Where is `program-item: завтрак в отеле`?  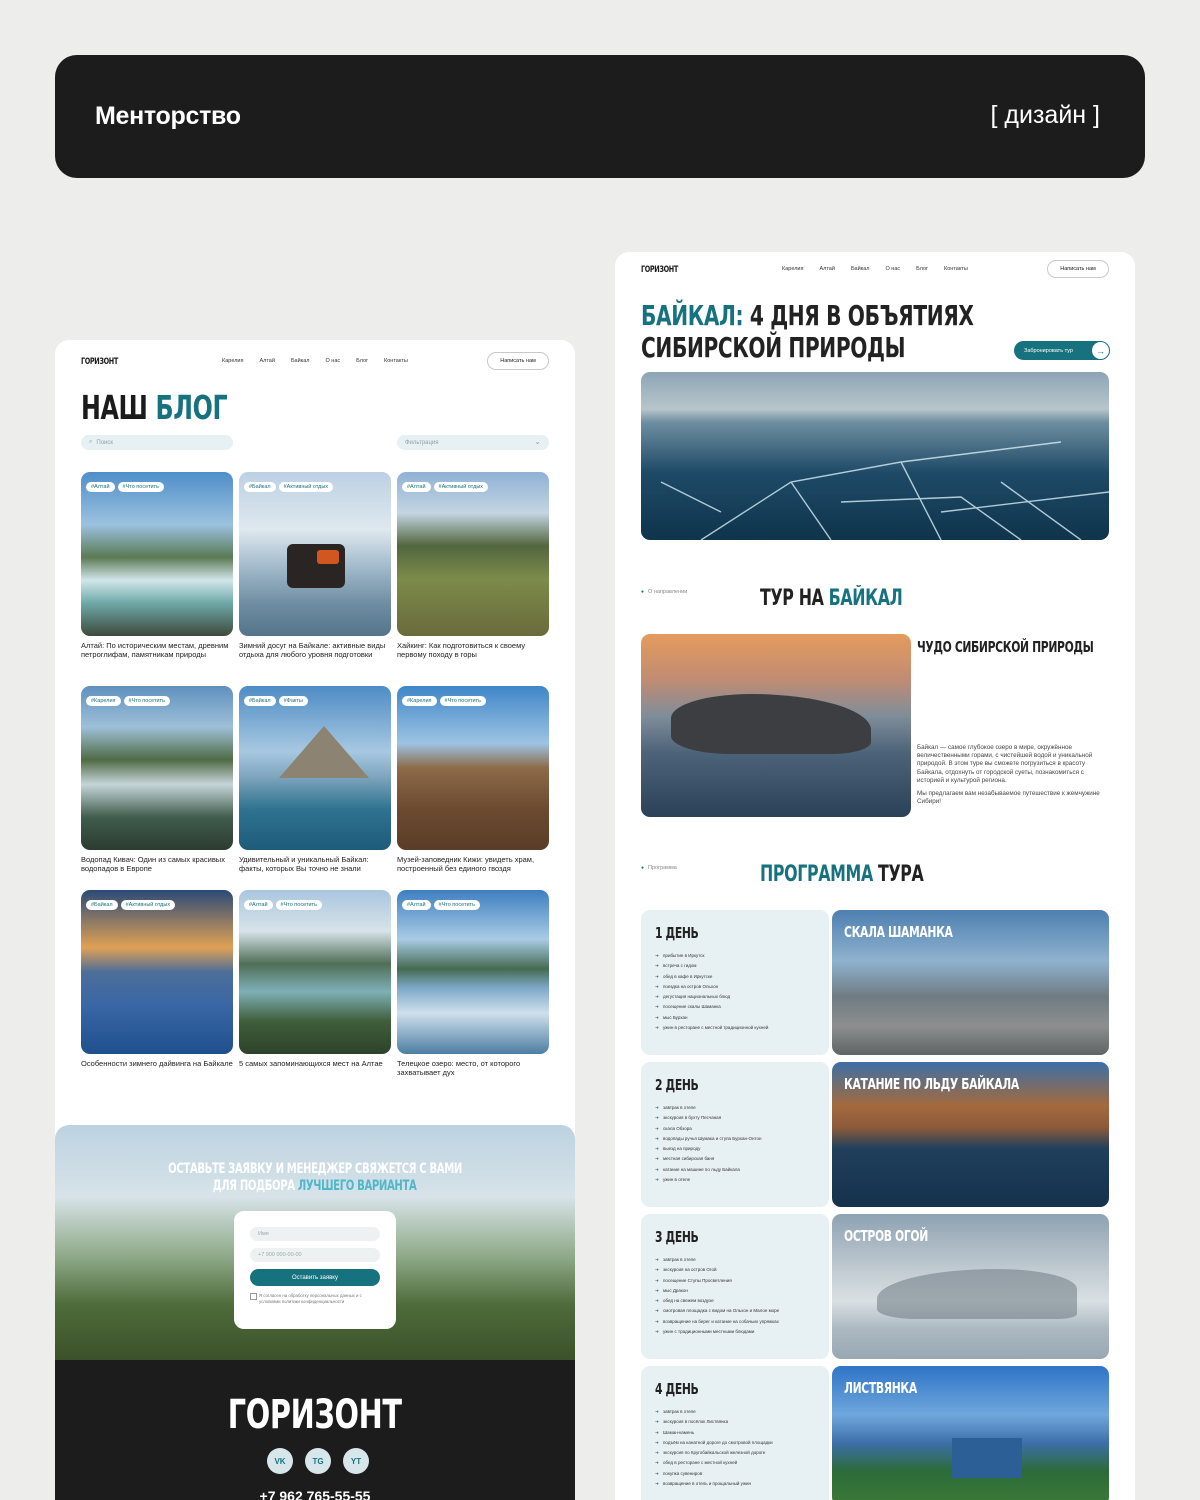
program-item: завтрак в отеле is located at coordinates (735, 1412).